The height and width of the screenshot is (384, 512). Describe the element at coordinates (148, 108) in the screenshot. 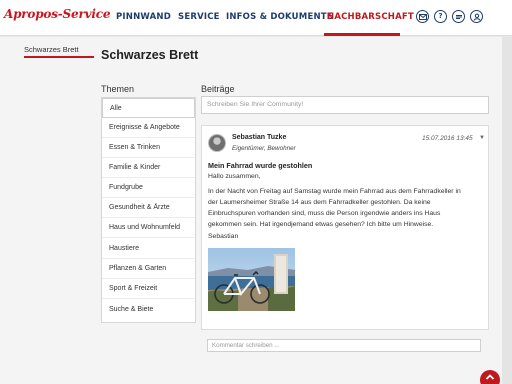

I see `topic-alle: Alle` at that location.